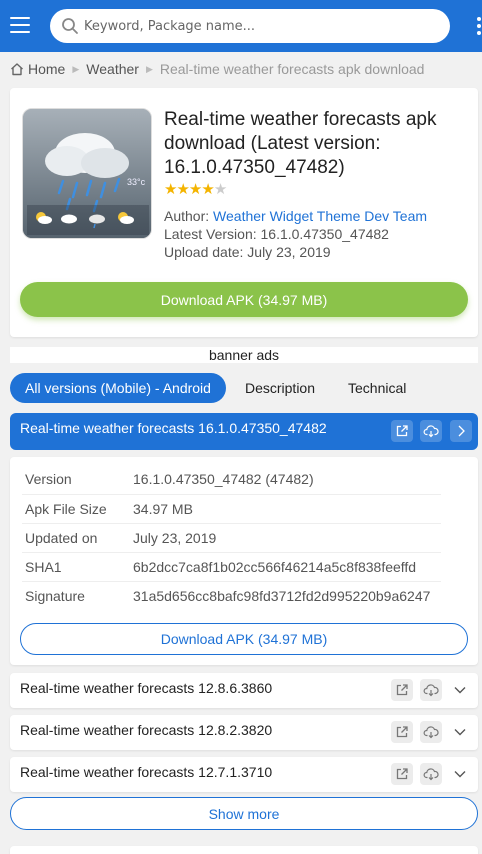 The height and width of the screenshot is (854, 482). I want to click on banner-ads: banner ads, so click(244, 355).